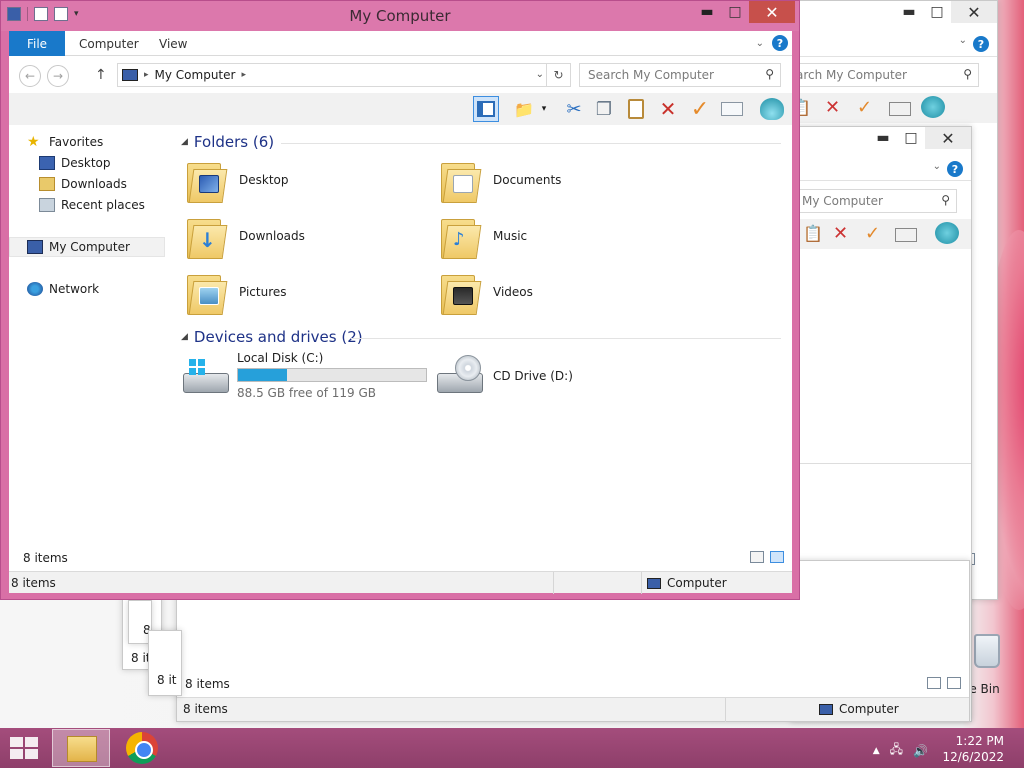 Image resolution: width=1024 pixels, height=768 pixels. What do you see at coordinates (934, 683) in the screenshot?
I see `bg3-details-view-icon` at bounding box center [934, 683].